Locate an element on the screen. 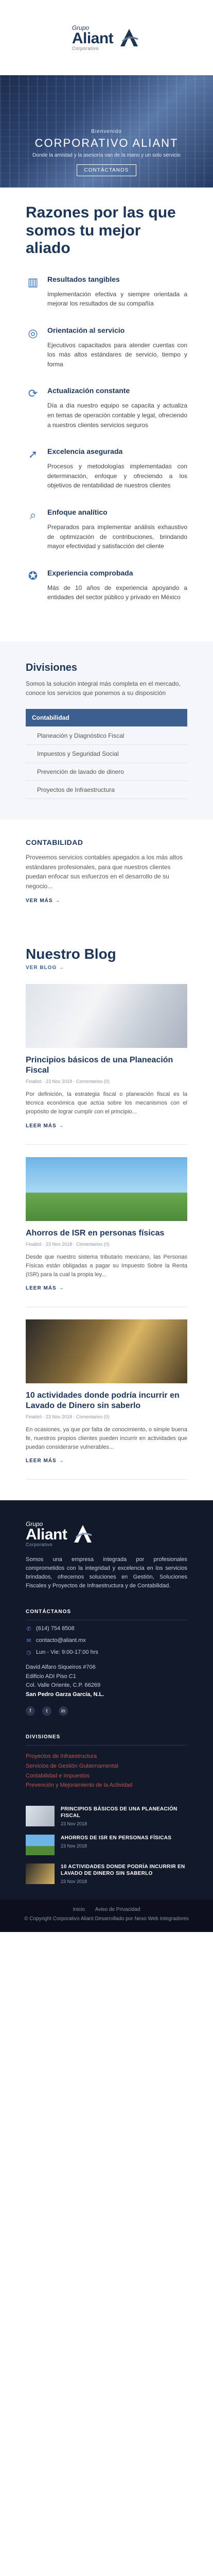  division-item: Impuestos y Seguridad Social is located at coordinates (106, 754).